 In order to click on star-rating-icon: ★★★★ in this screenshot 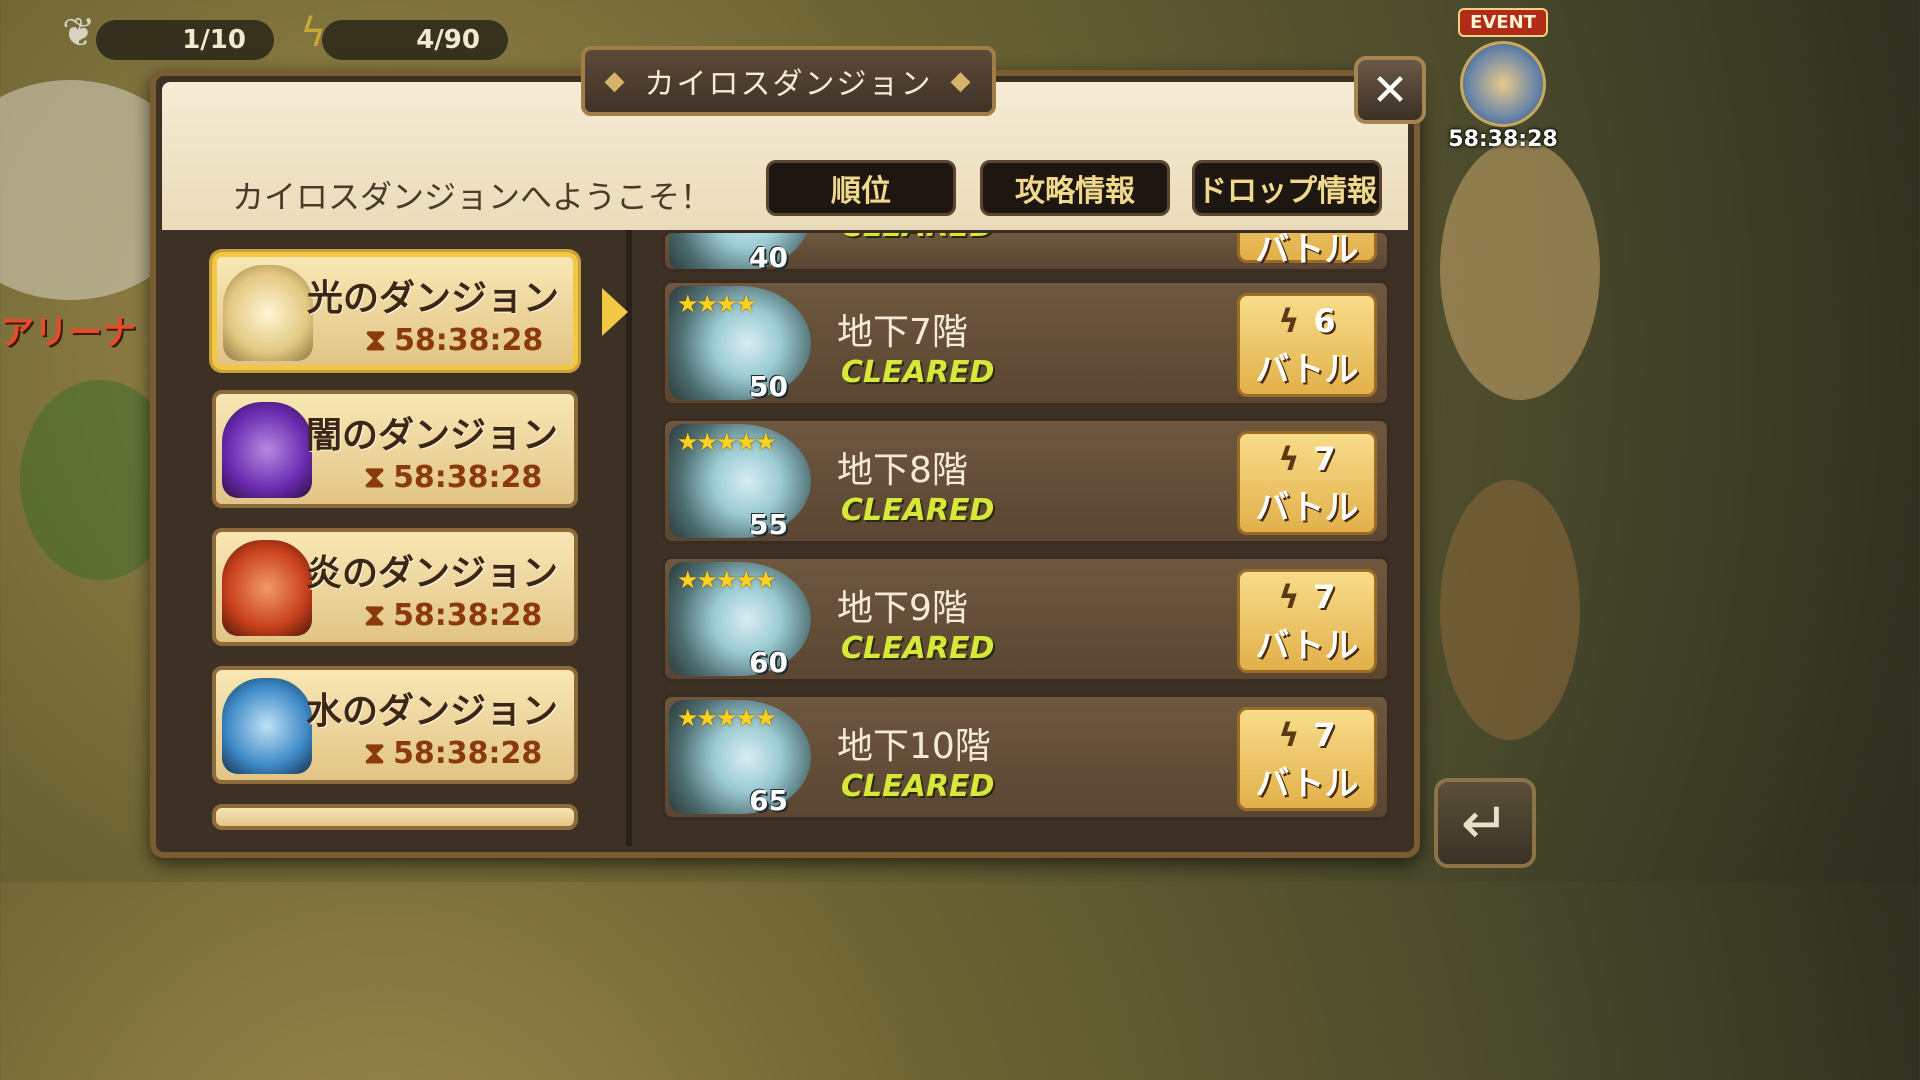, I will do `click(717, 304)`.